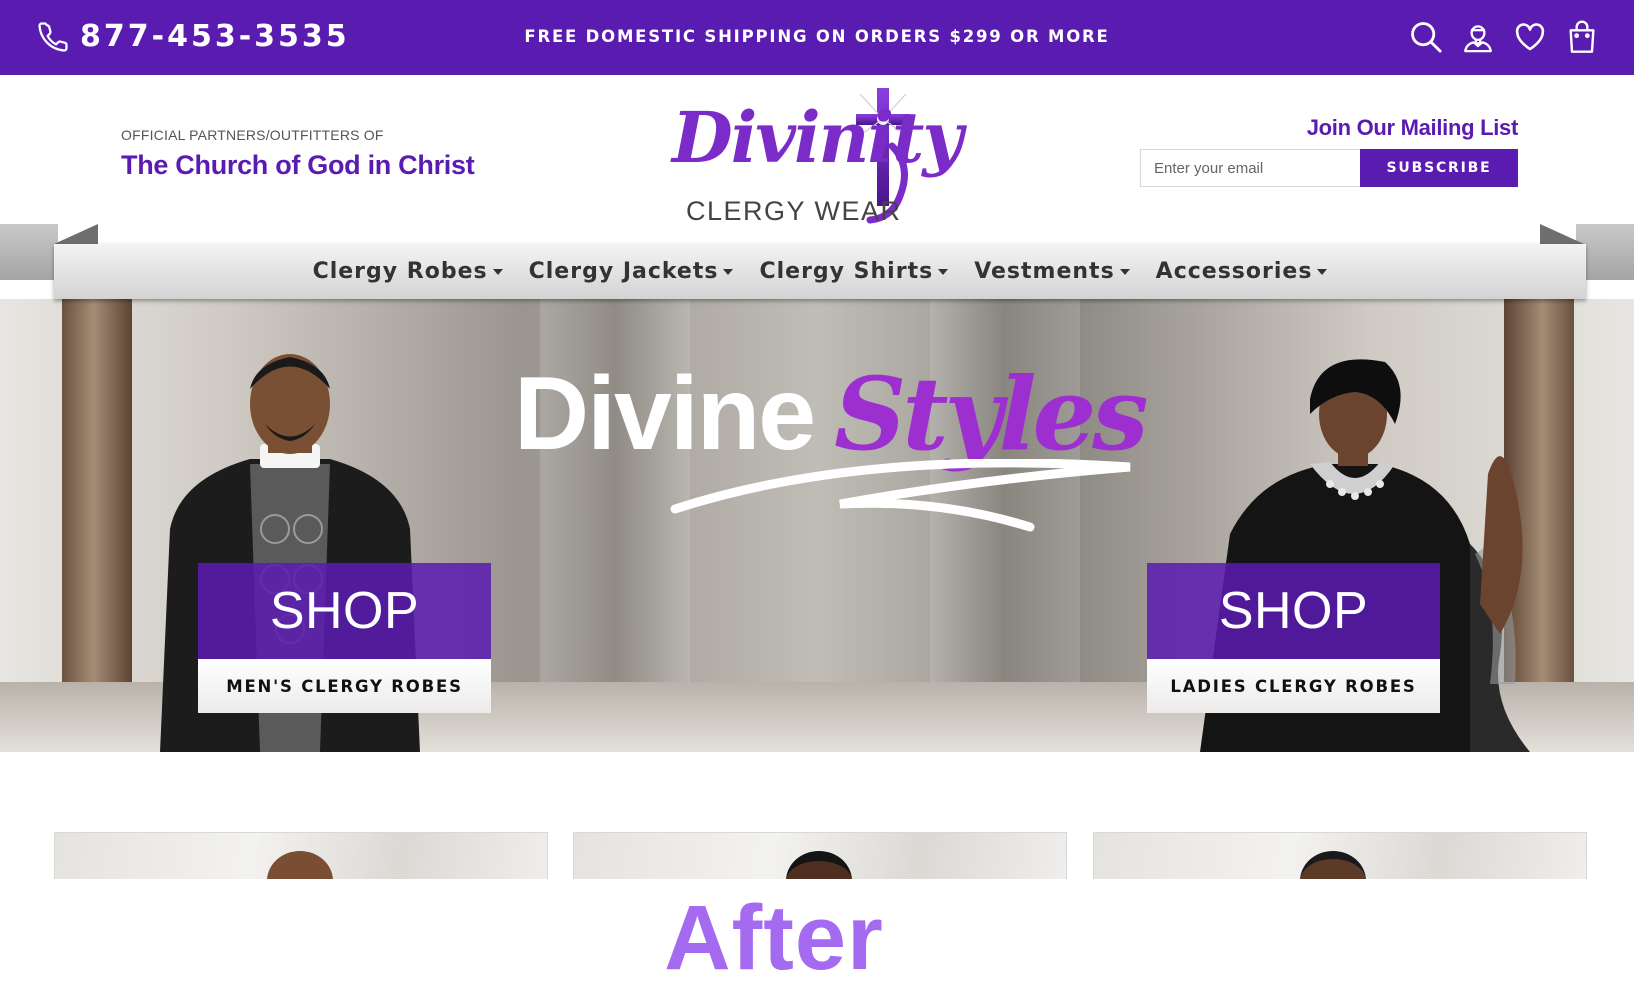 The height and width of the screenshot is (999, 1634). What do you see at coordinates (831, 414) in the screenshot?
I see `hero-title: Divine Styles` at bounding box center [831, 414].